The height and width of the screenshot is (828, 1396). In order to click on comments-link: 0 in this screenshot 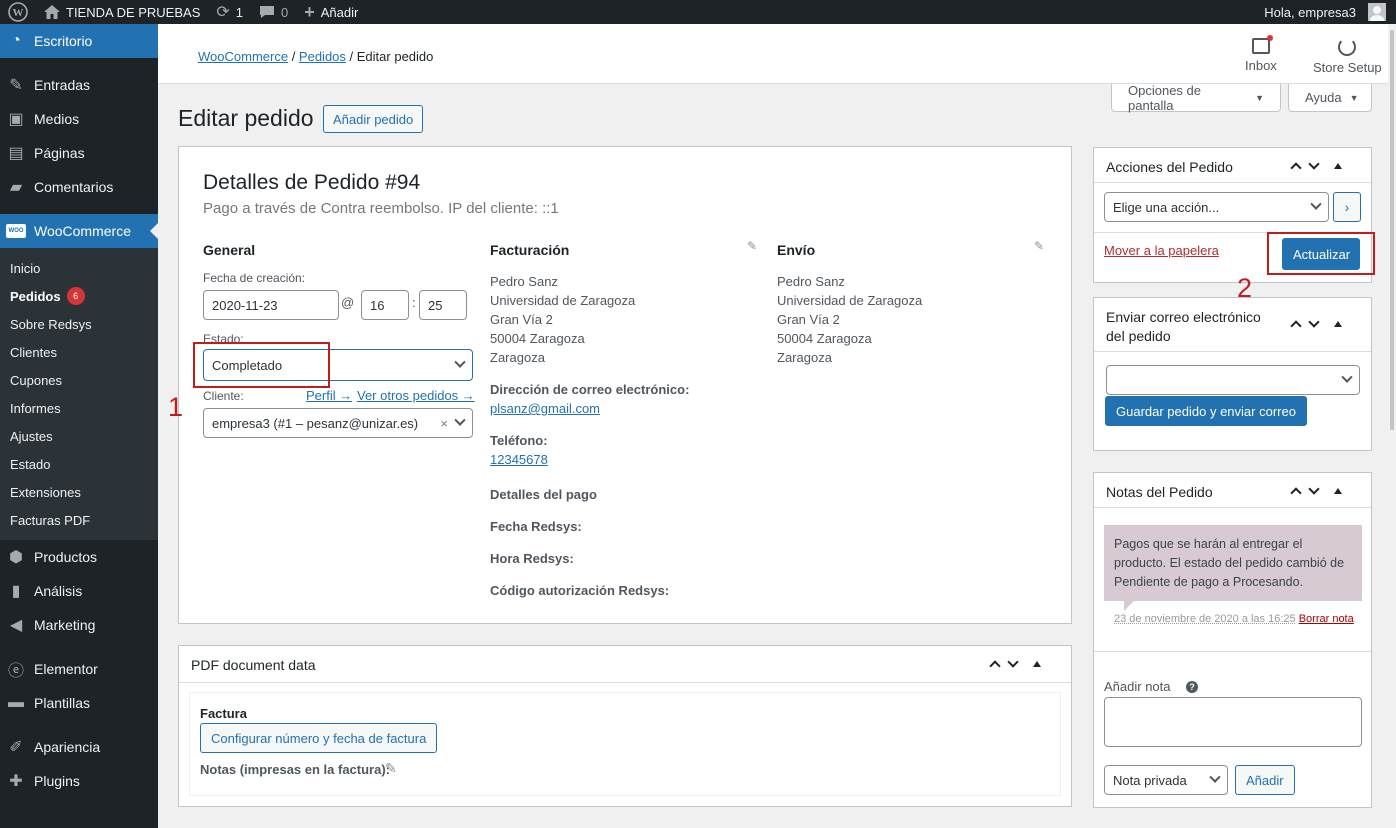, I will do `click(273, 12)`.